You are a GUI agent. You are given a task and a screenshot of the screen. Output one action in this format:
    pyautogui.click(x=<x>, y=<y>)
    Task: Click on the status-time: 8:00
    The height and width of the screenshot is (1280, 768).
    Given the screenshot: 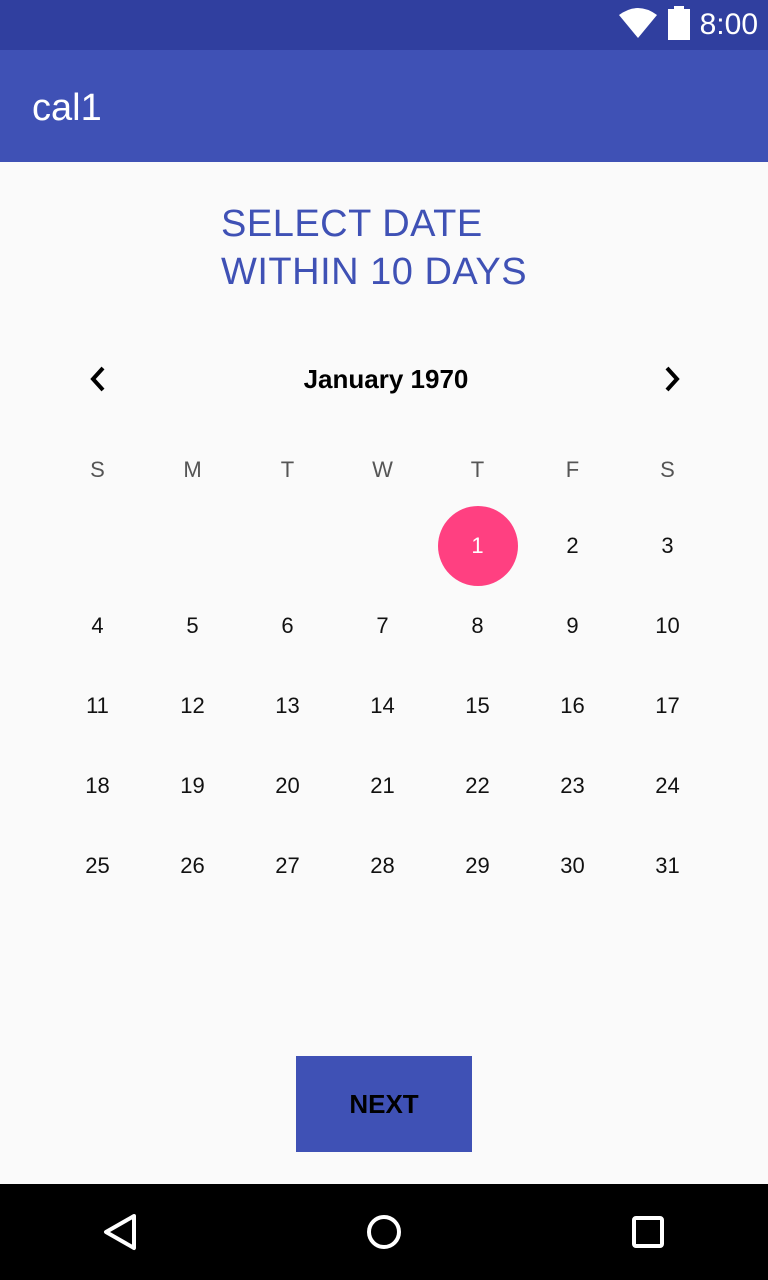 What is the action you would take?
    pyautogui.click(x=728, y=24)
    